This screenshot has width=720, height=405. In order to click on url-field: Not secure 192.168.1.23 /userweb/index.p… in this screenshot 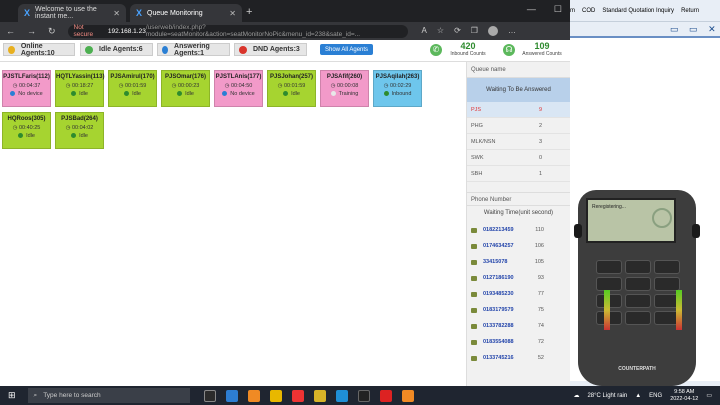, I will do `click(237, 31)`.